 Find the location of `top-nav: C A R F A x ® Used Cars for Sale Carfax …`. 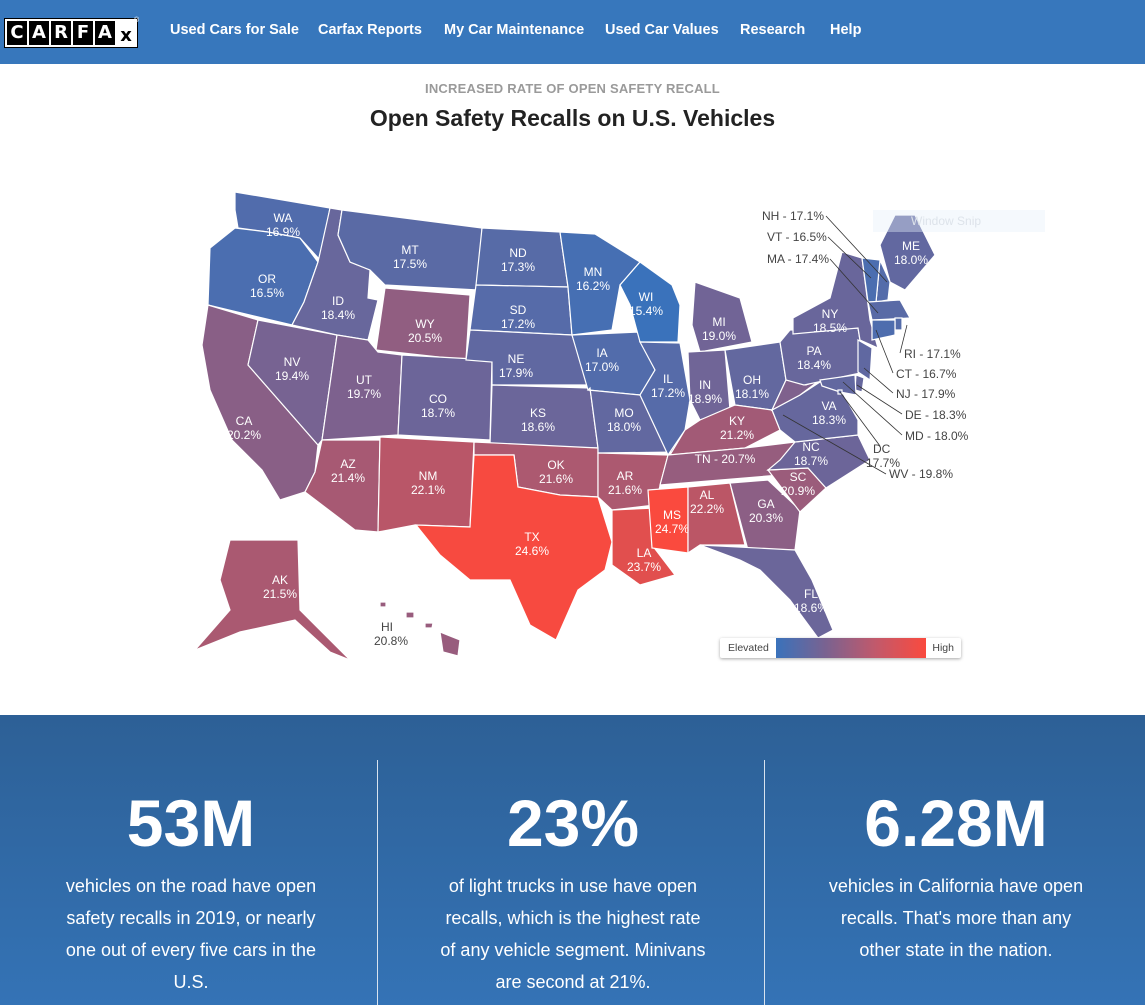

top-nav: C A R F A x ® Used Cars for Sale Carfax … is located at coordinates (572, 32).